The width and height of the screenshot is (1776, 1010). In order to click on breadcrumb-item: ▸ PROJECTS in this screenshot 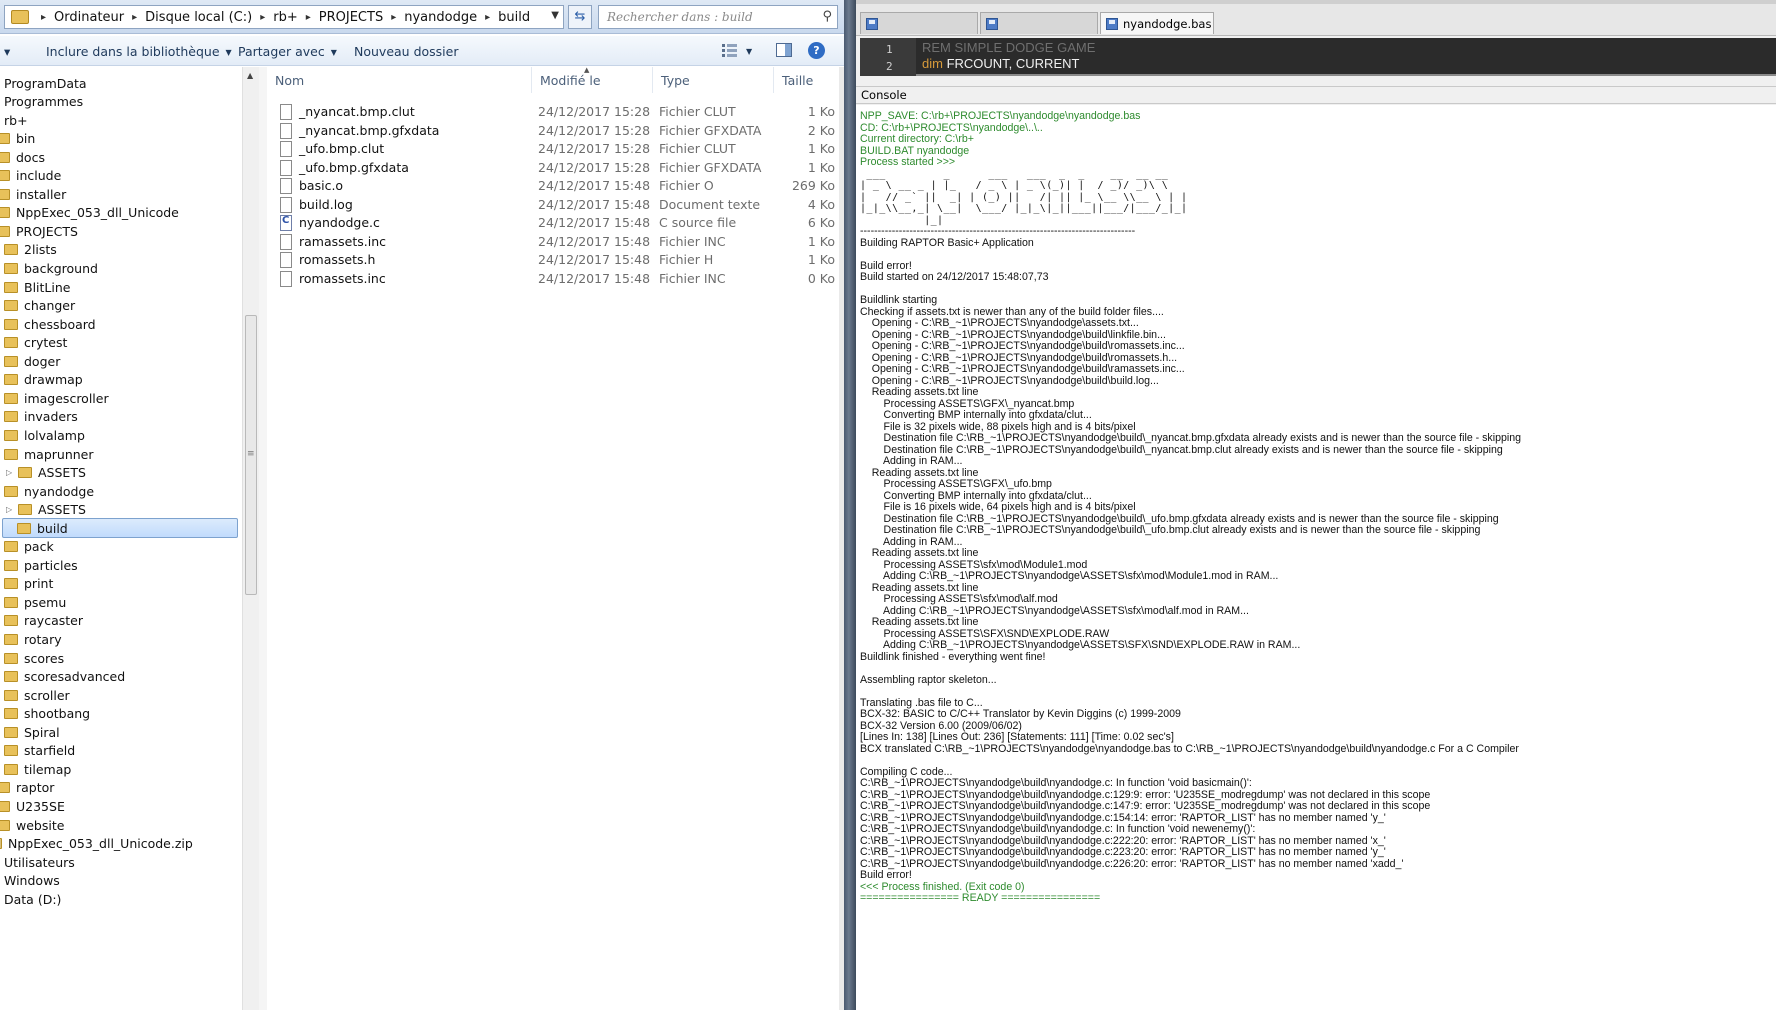, I will do `click(340, 17)`.